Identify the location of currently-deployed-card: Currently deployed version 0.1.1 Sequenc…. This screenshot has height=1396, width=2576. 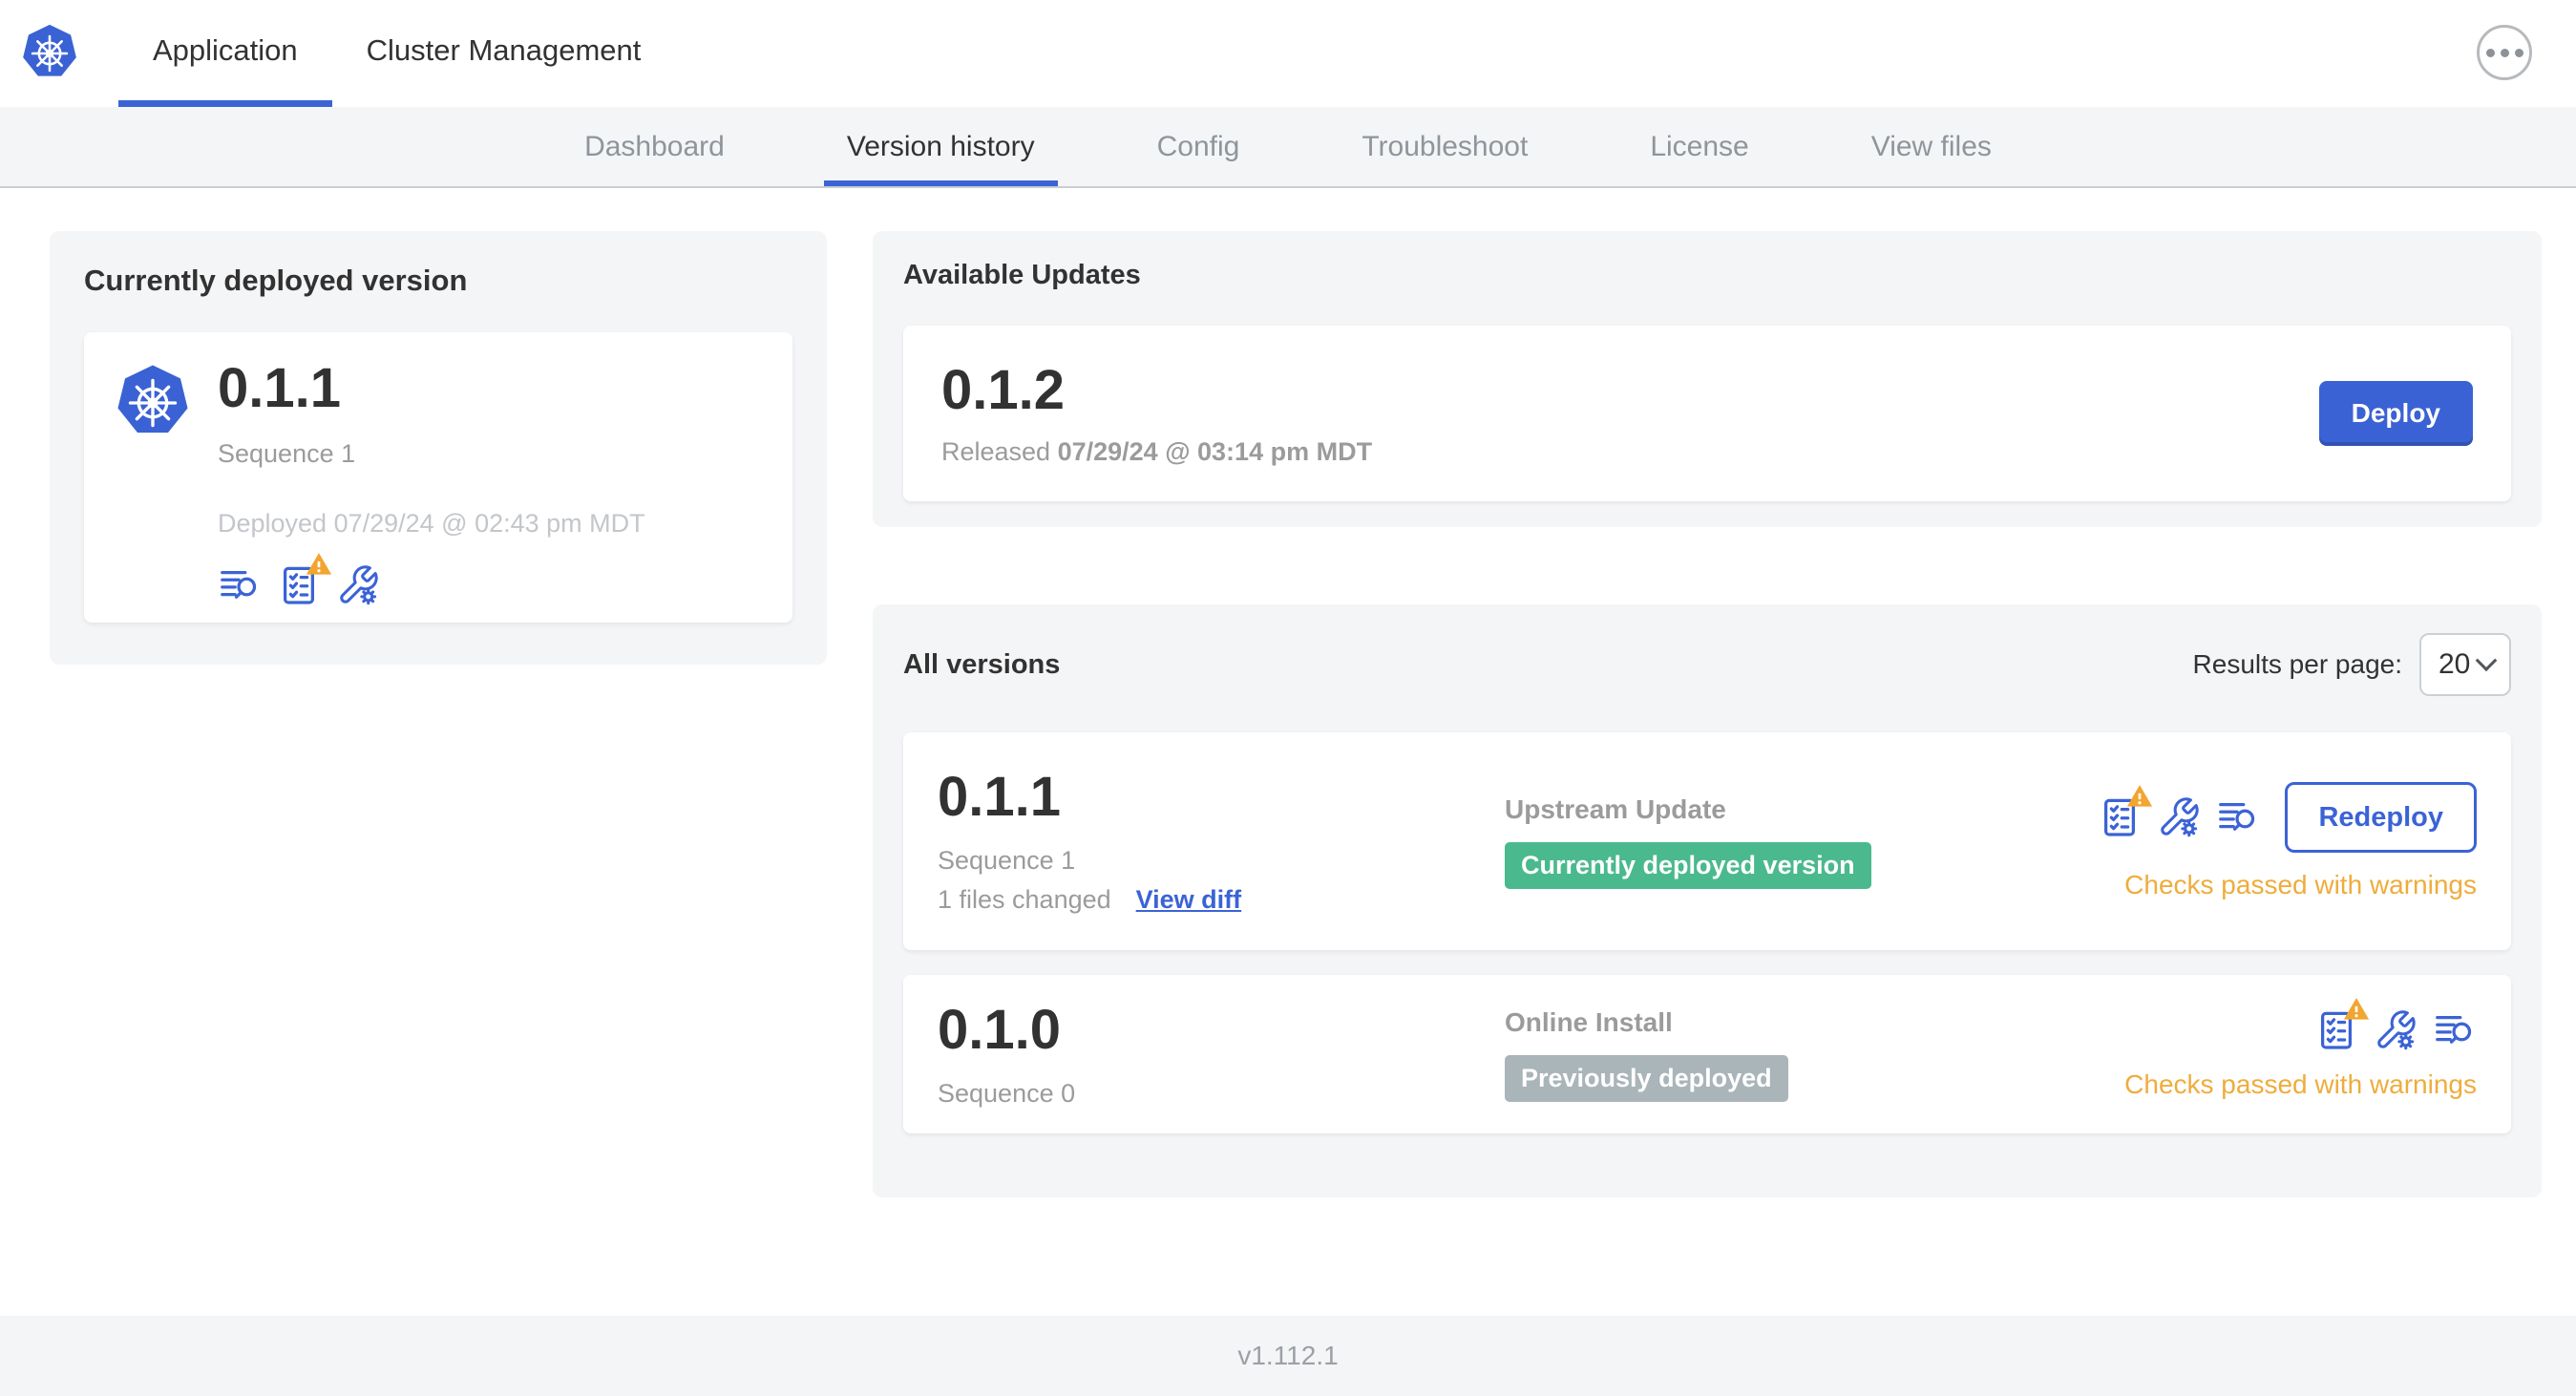
(438, 448).